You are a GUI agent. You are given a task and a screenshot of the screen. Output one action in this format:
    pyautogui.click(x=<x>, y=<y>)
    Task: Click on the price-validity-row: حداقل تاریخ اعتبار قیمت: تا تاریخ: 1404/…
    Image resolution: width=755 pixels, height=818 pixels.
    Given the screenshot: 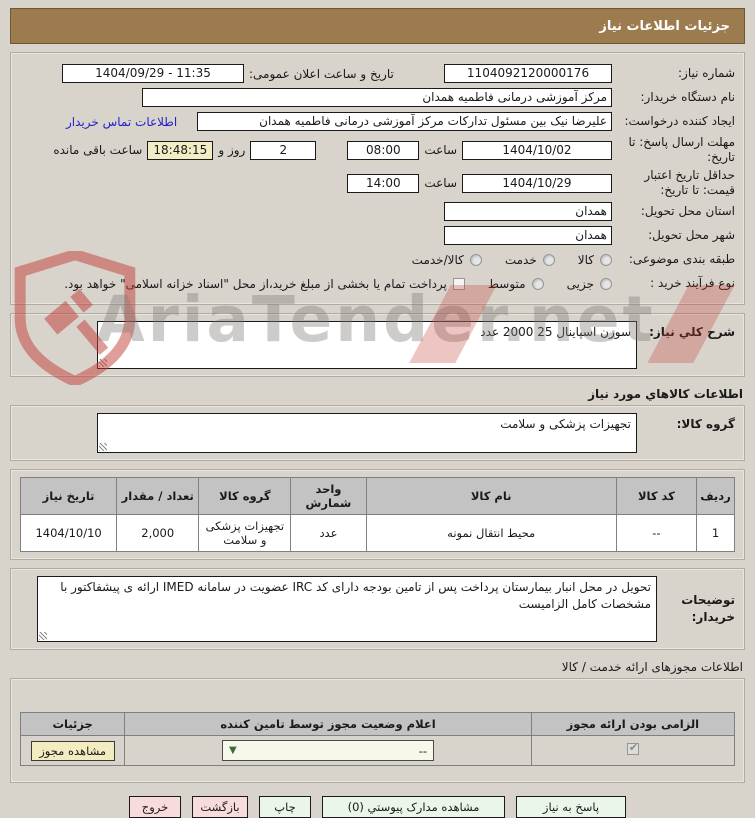 What is the action you would take?
    pyautogui.click(x=377, y=183)
    